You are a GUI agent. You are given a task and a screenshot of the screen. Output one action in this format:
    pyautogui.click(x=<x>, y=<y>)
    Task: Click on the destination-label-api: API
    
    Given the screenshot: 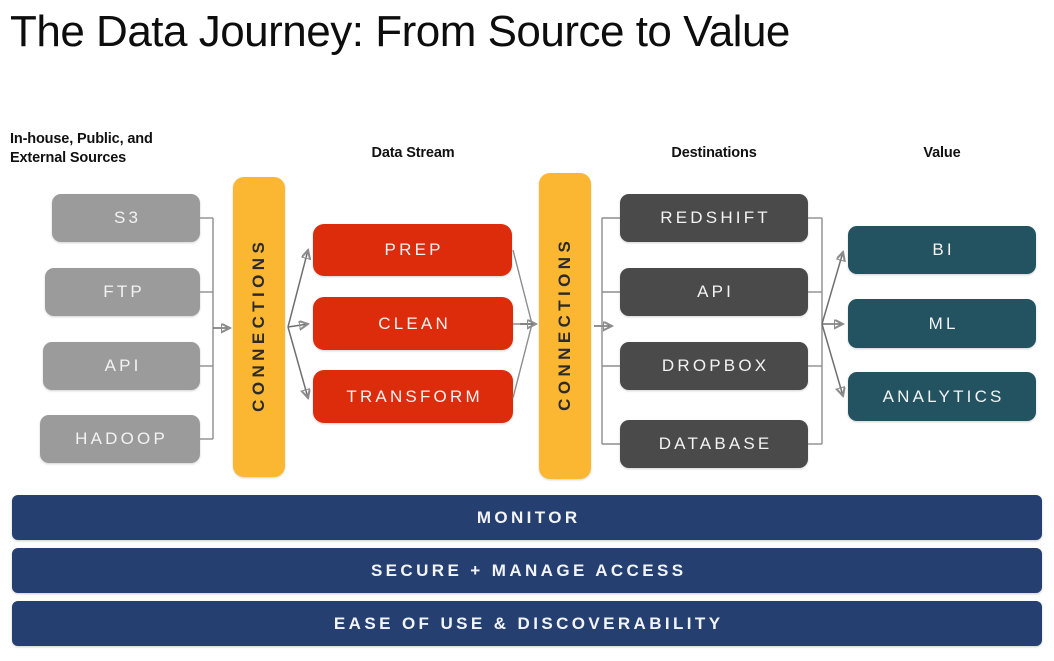 What is the action you would take?
    pyautogui.click(x=716, y=291)
    